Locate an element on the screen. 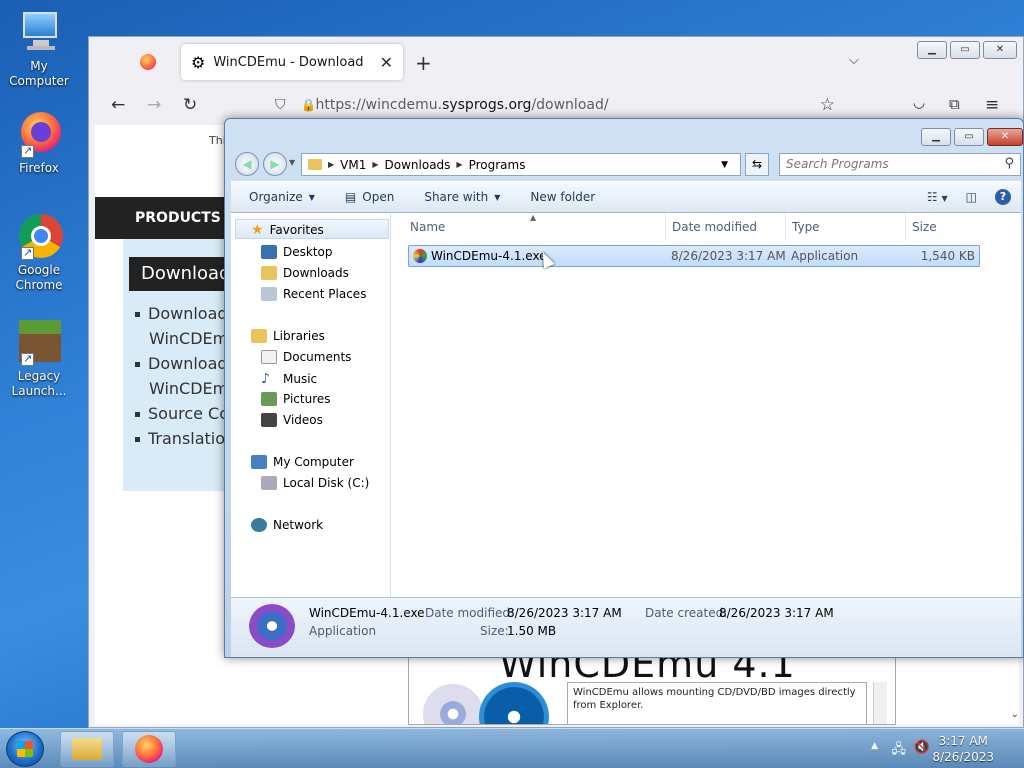 This screenshot has width=1024, height=768. help-icon: ? is located at coordinates (1003, 197).